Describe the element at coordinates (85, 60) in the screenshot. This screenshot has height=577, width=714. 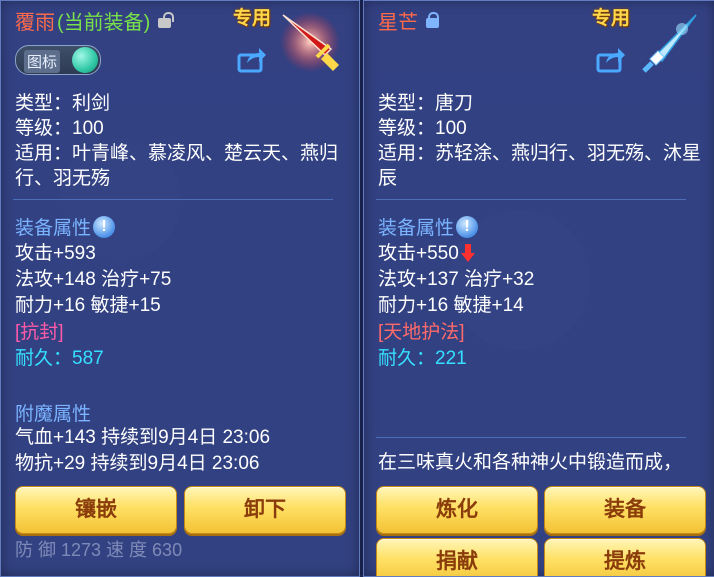
I see `toggle-knob` at that location.